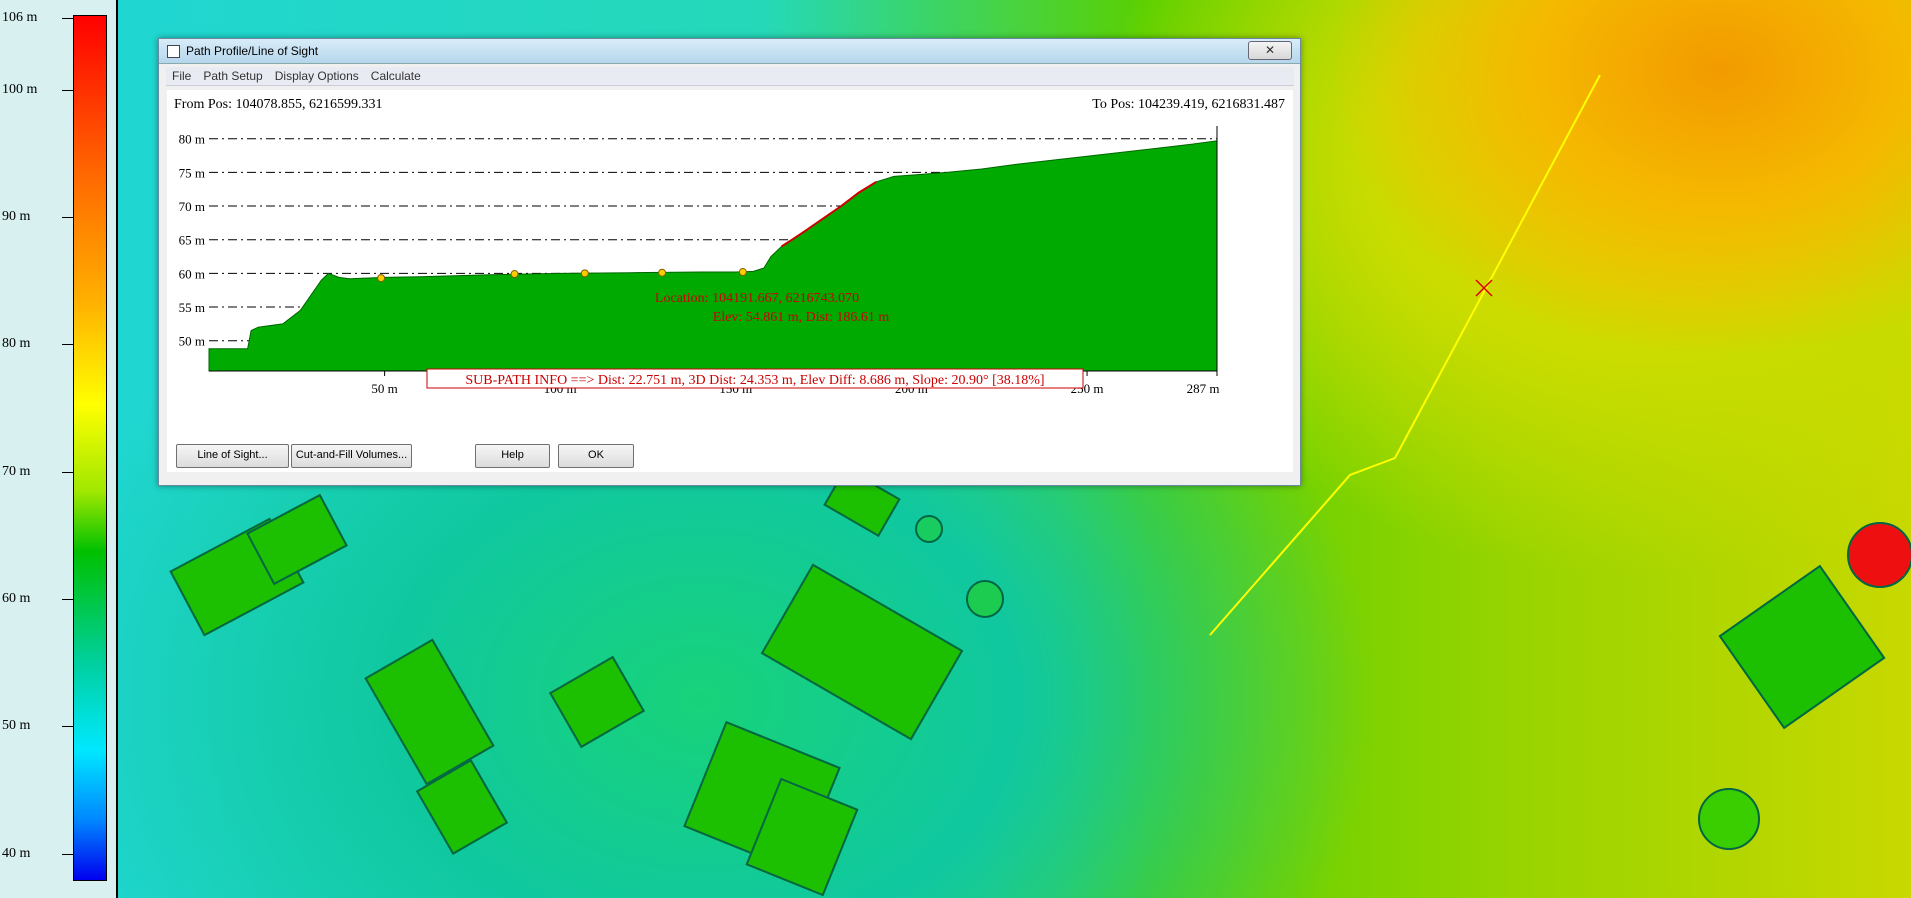 The height and width of the screenshot is (898, 1911). Describe the element at coordinates (16, 471) in the screenshot. I see `legend-label-70: 70 m` at that location.